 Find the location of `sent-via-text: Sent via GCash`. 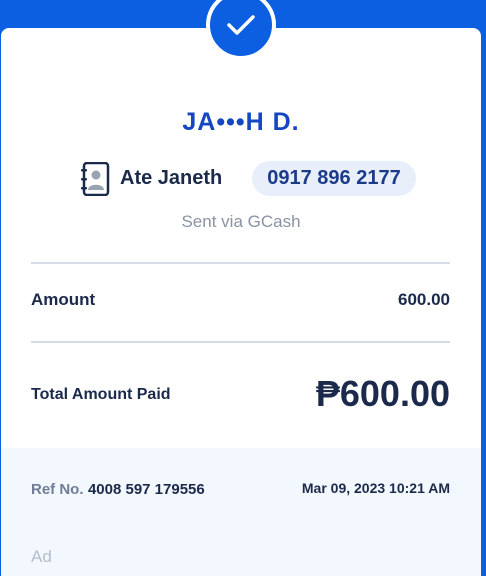

sent-via-text: Sent via GCash is located at coordinates (241, 221).